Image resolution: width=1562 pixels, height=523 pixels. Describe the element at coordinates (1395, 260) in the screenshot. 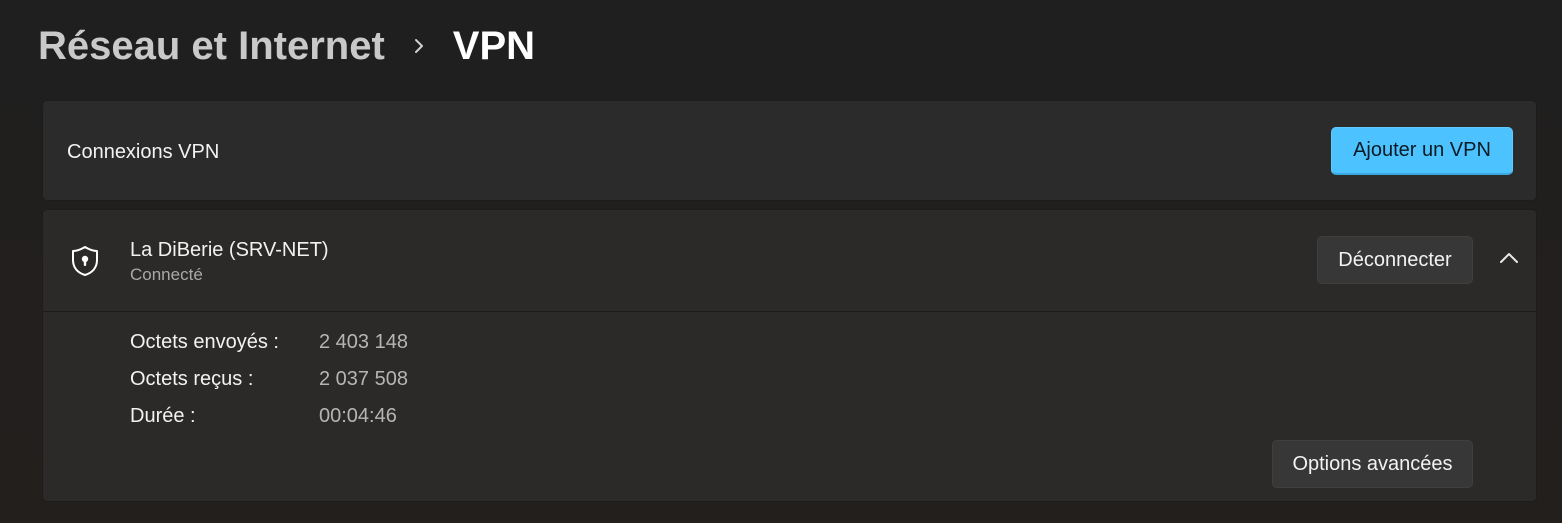

I see `disconnect-button: Déconnecter` at that location.